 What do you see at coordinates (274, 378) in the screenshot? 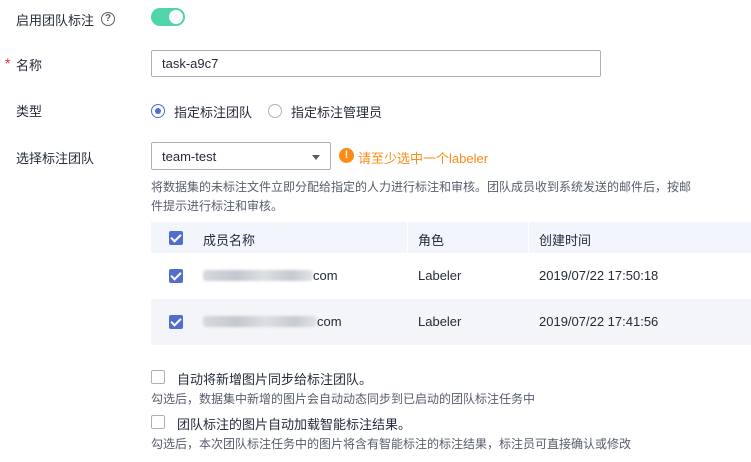
I see `sync-new-images-label: 自动将新增图片同步给标注团队。` at bounding box center [274, 378].